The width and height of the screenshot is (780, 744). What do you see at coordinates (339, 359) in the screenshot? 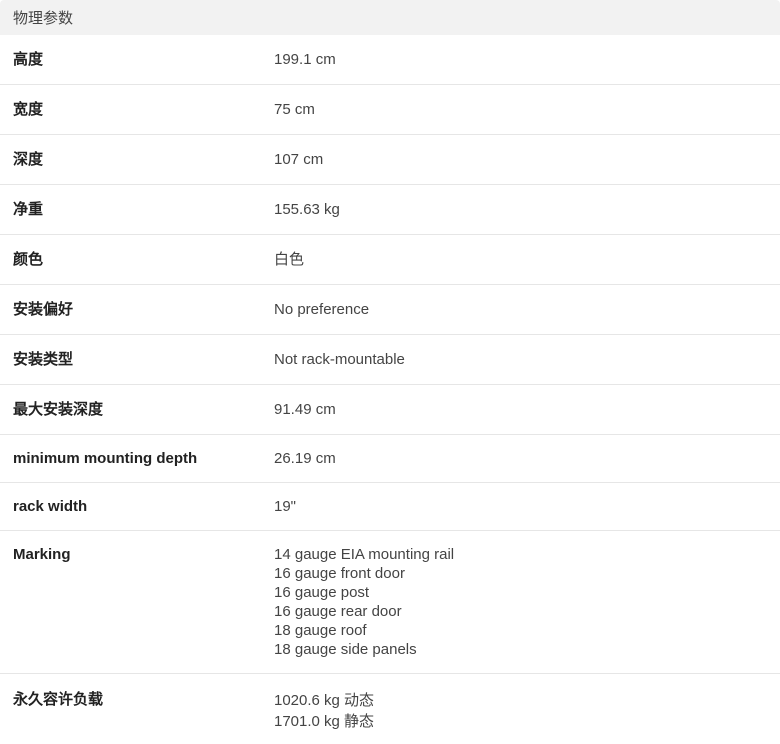
I see `spec-value: Not rack-mountable` at bounding box center [339, 359].